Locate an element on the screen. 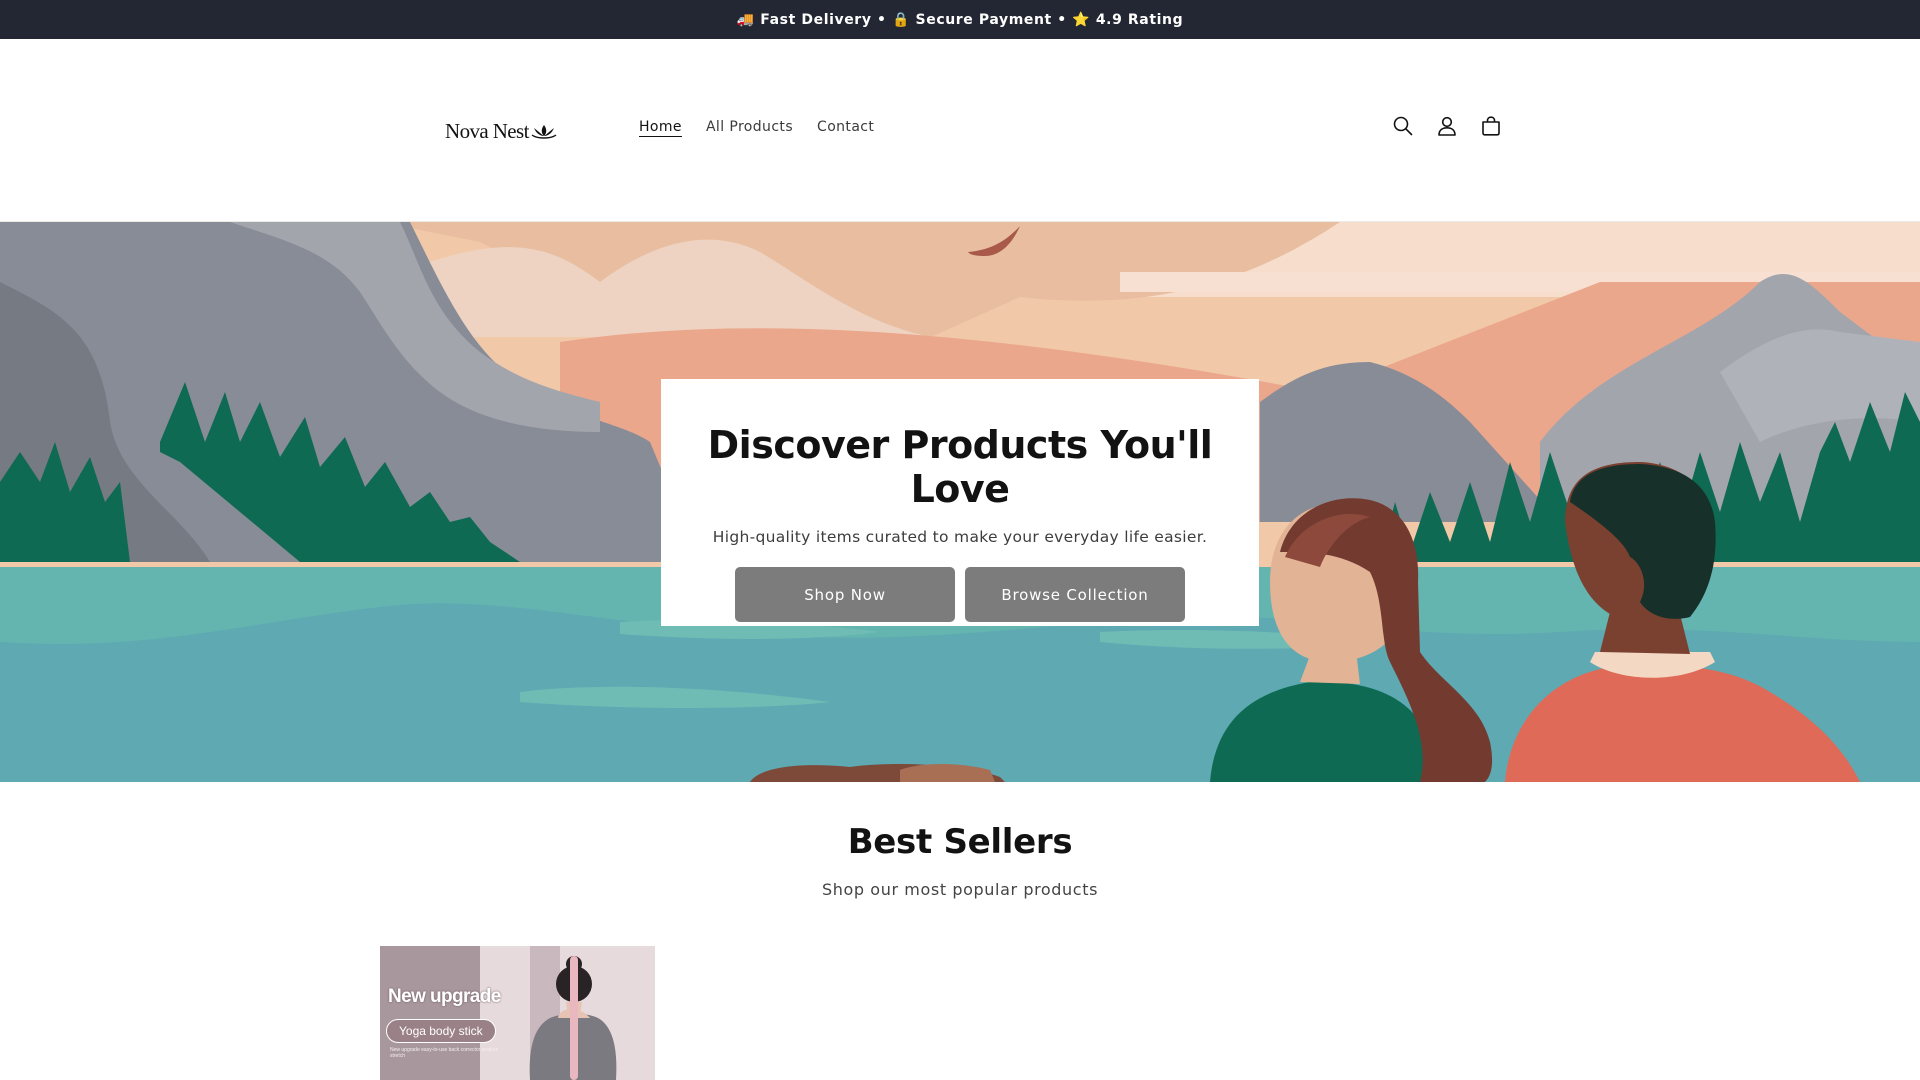  search-button is located at coordinates (1403, 126).